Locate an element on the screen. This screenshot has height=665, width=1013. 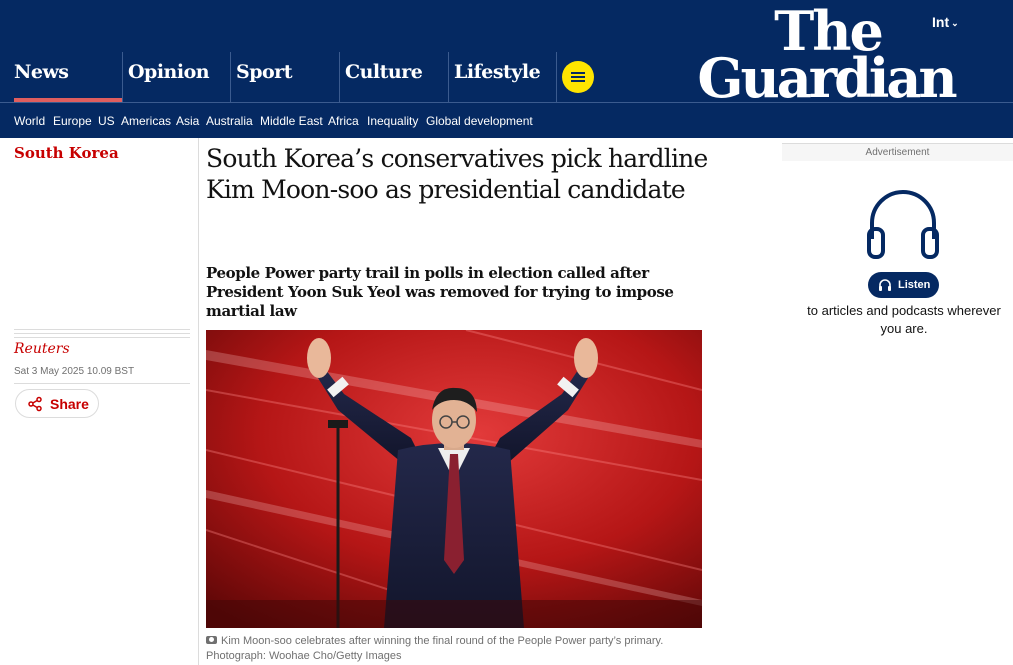
camera-icon is located at coordinates (211, 640).